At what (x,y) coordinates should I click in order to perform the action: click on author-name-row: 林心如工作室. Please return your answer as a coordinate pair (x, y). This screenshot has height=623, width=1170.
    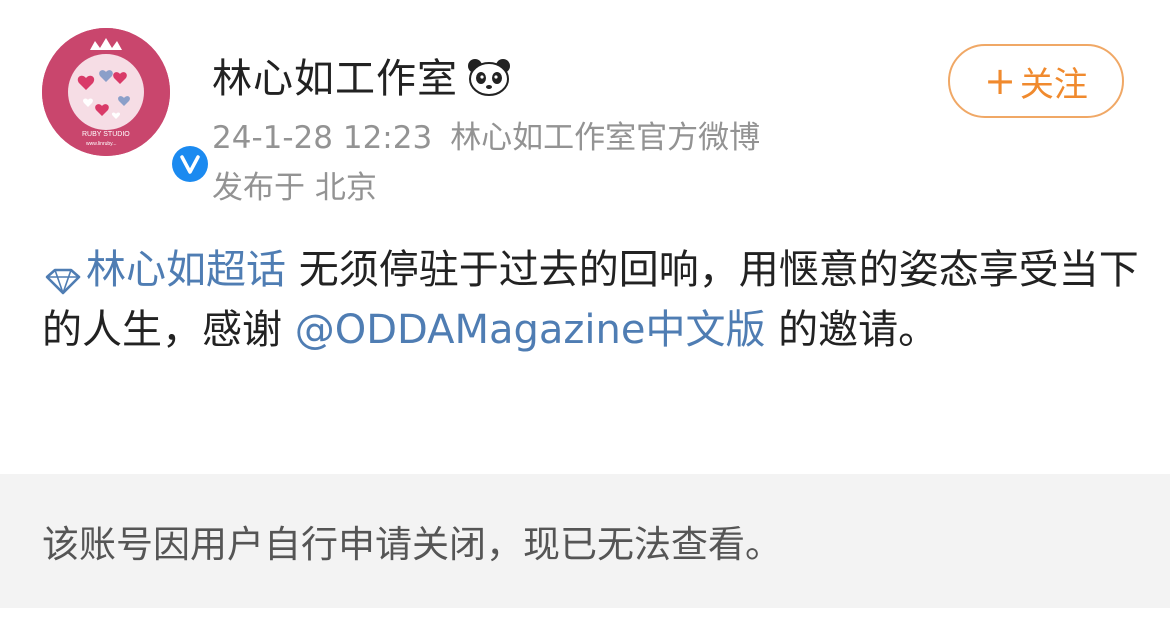
    Looking at the image, I should click on (362, 75).